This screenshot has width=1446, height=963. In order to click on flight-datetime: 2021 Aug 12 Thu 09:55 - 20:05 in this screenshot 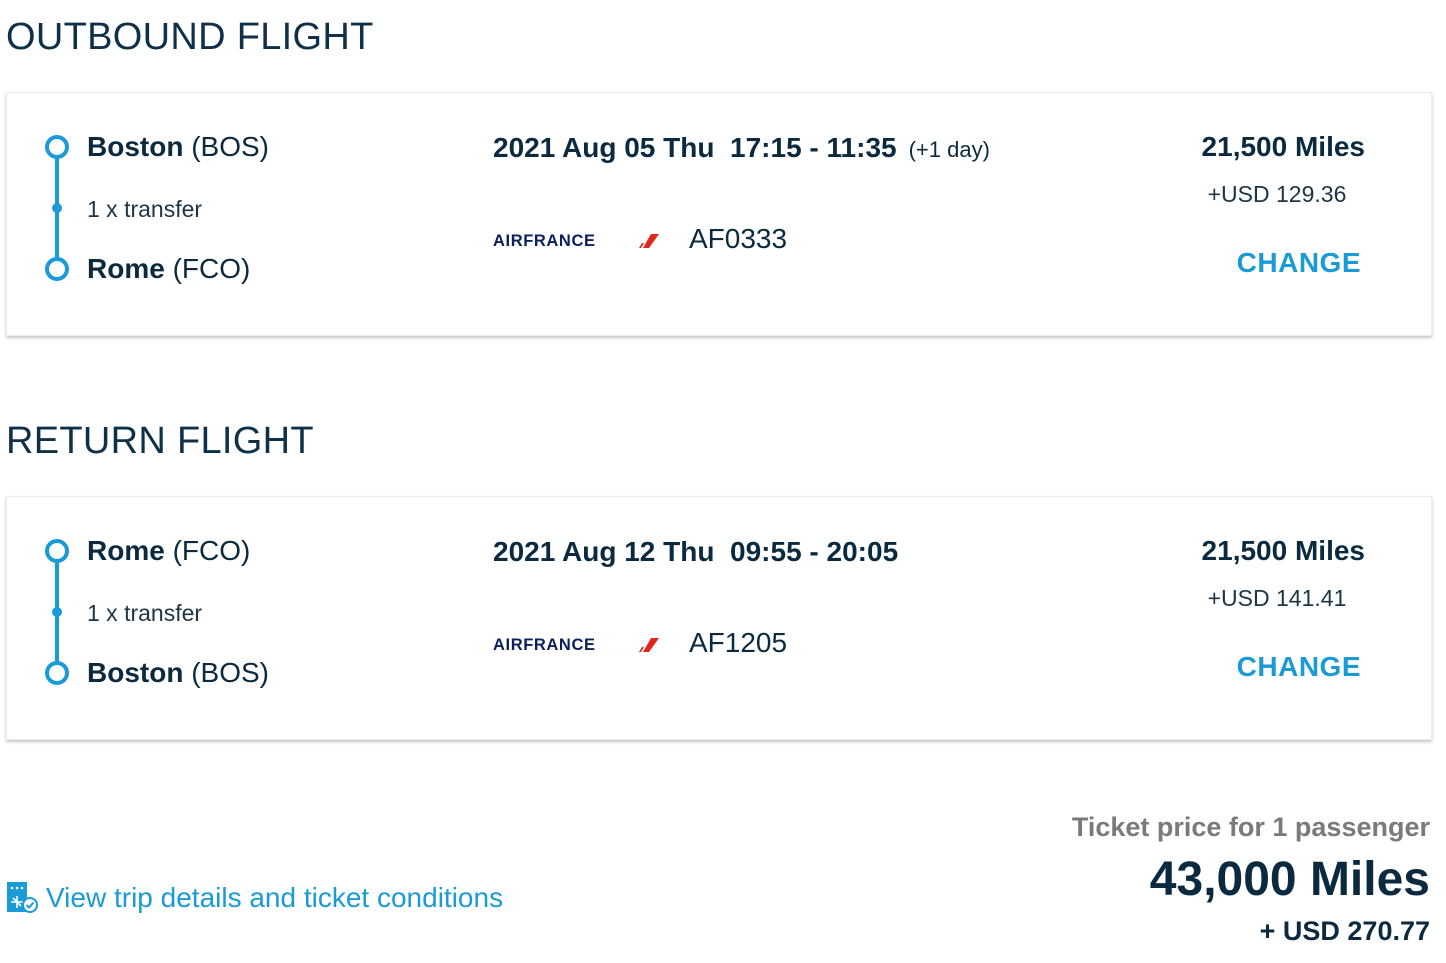, I will do `click(696, 551)`.